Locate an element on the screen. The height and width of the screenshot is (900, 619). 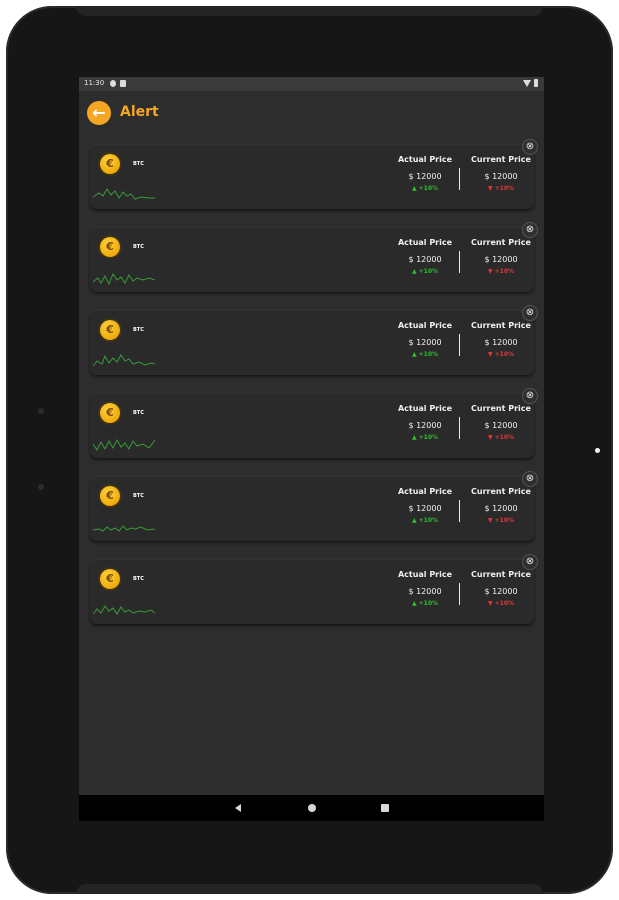
nav-recents-button is located at coordinates (385, 808).